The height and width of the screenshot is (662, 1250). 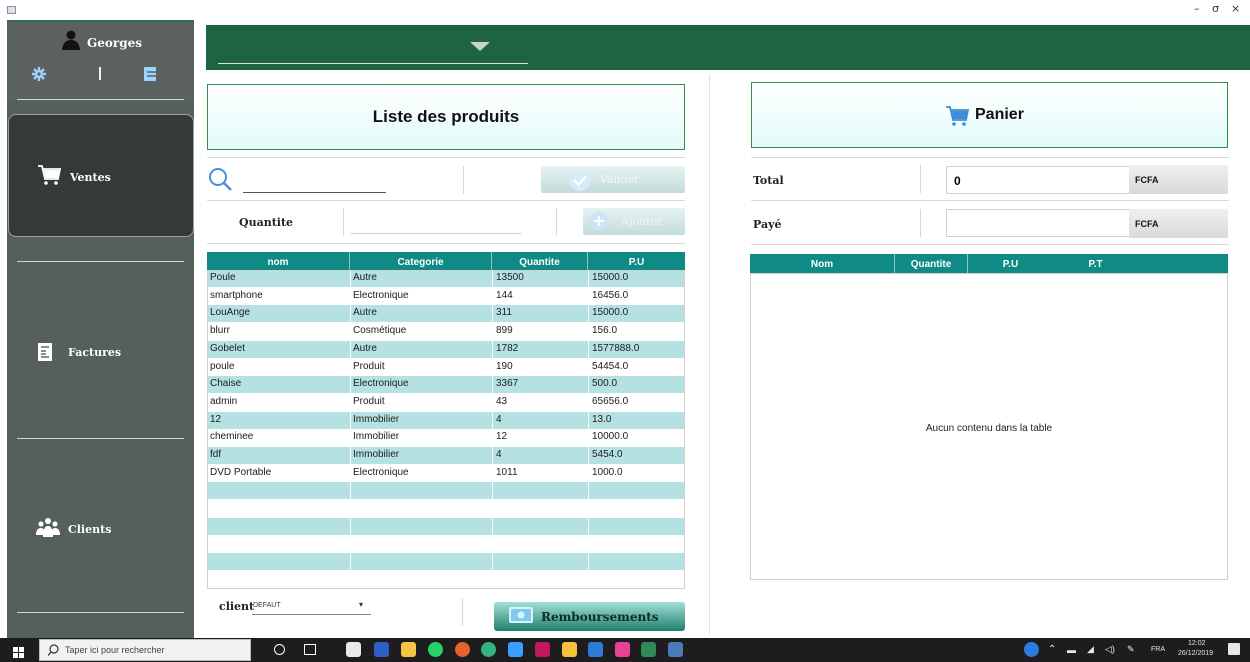 I want to click on column-header: Categorie, so click(x=421, y=261).